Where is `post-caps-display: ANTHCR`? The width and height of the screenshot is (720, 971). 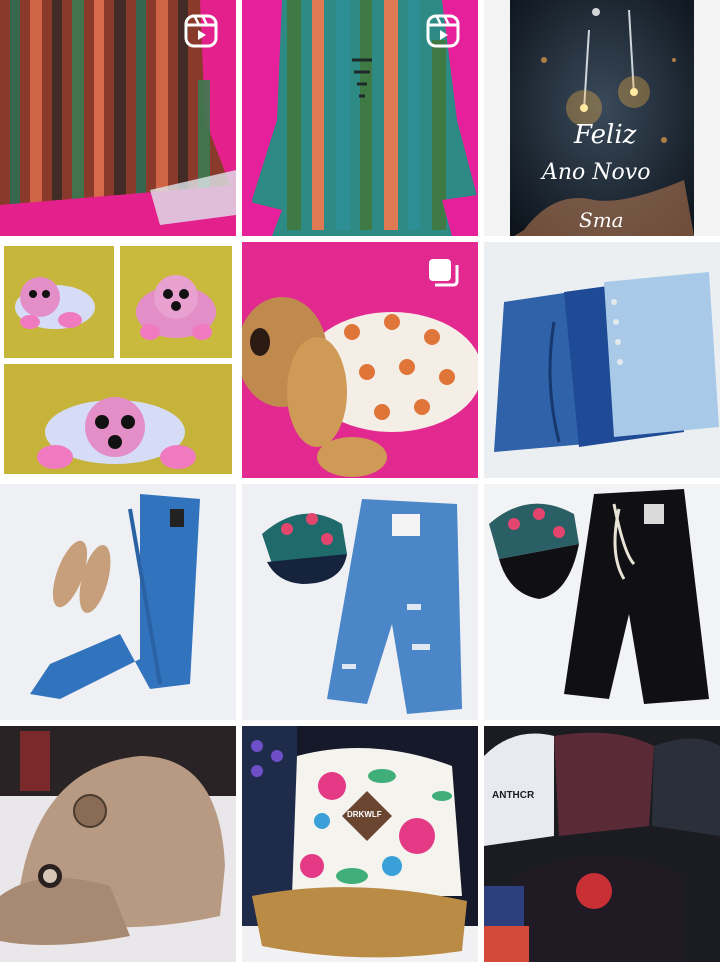 post-caps-display: ANTHCR is located at coordinates (602, 844).